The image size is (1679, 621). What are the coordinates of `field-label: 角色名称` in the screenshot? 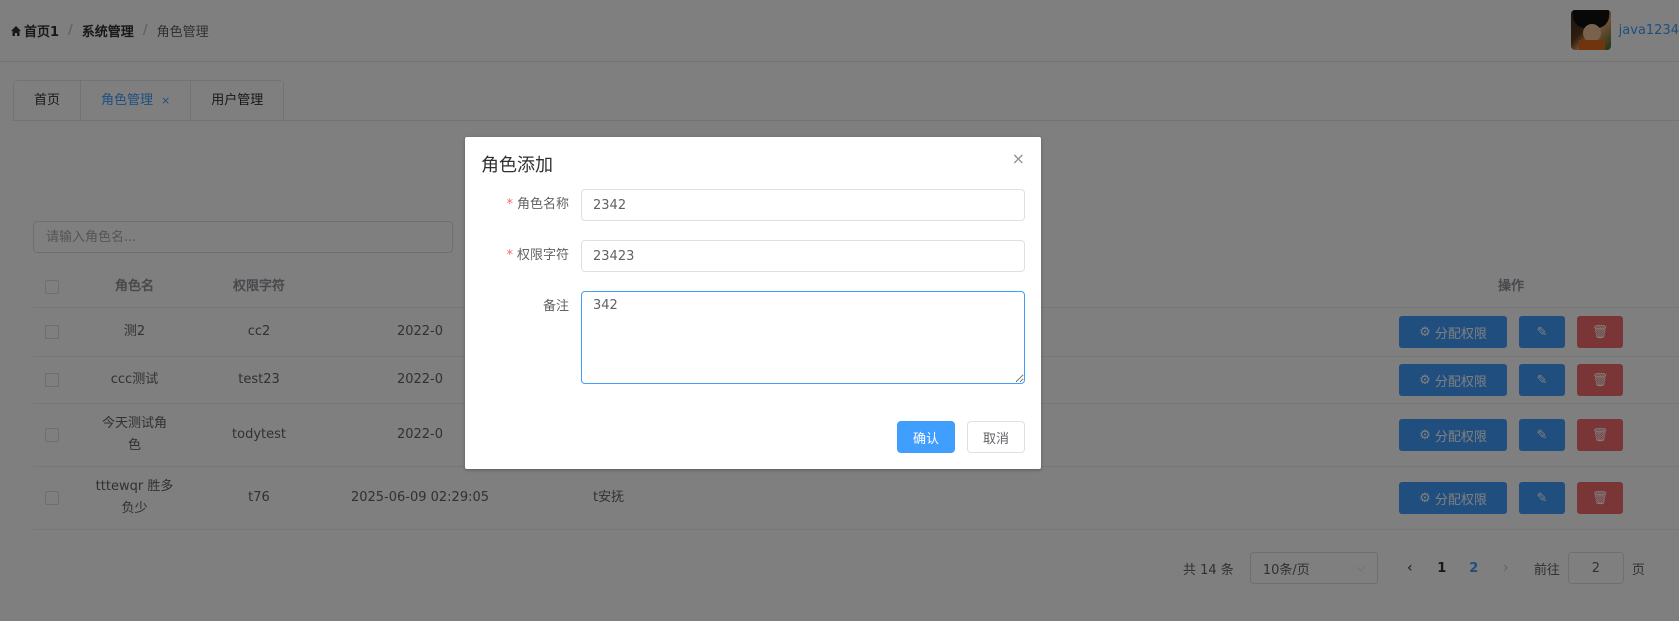 It's located at (542, 204).